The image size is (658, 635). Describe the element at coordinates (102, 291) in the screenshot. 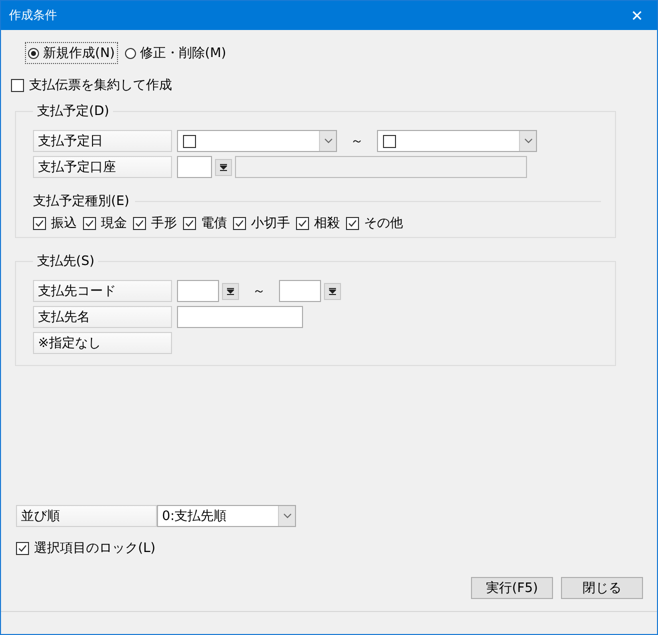

I see `field-label: 支払先コード` at that location.